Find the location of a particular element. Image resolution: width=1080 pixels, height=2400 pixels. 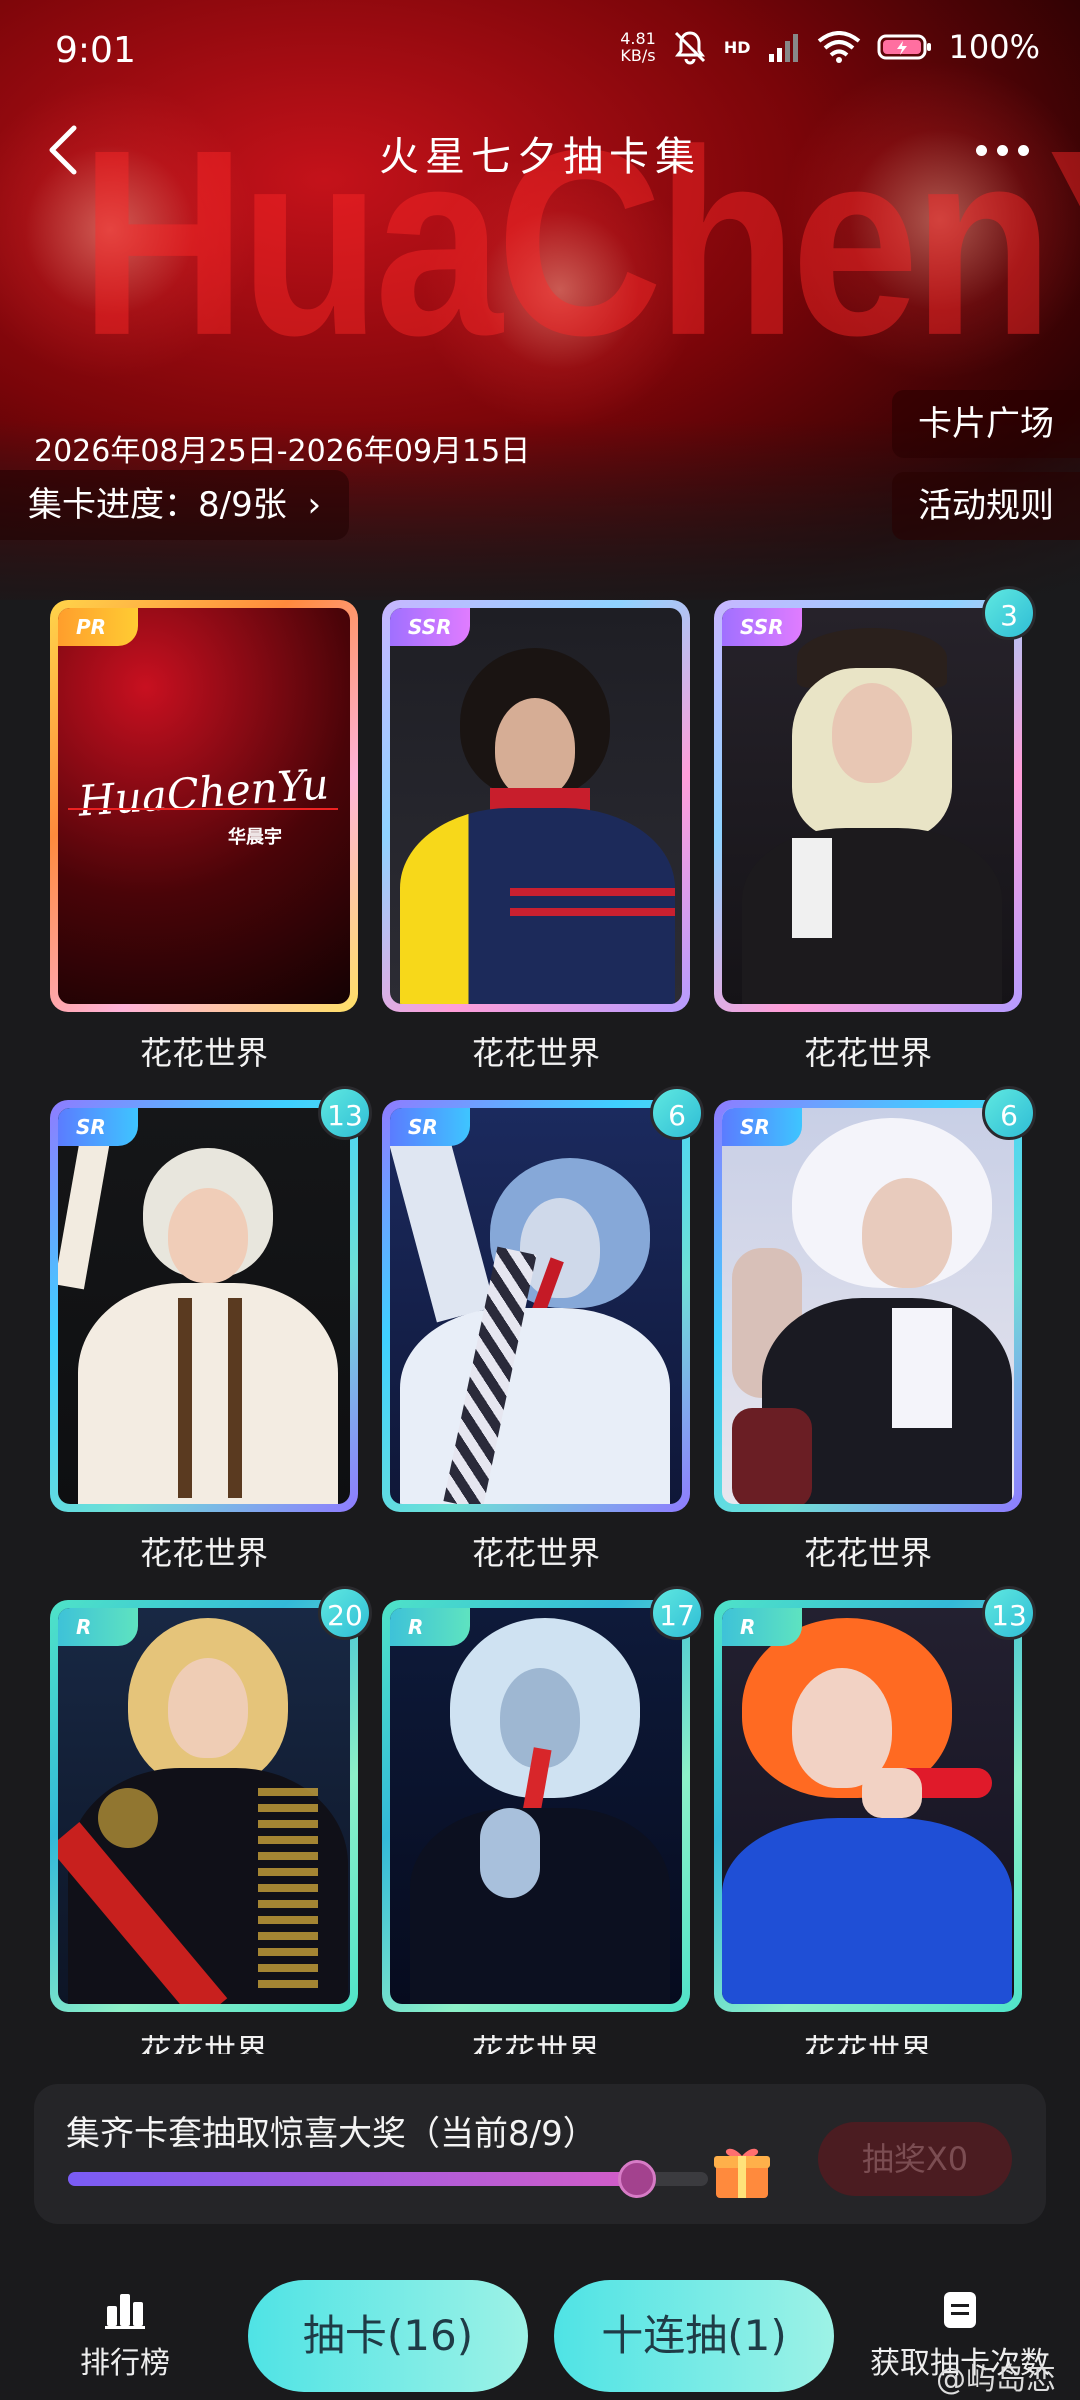

gift-icon is located at coordinates (742, 2173).